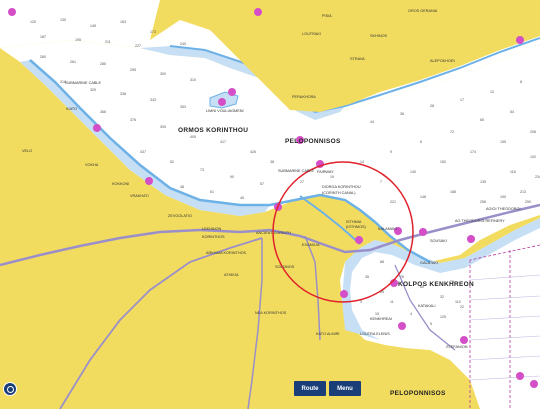 Image resolution: width=540 pixels, height=409 pixels. Describe the element at coordinates (153, 100) in the screenshot. I see `depth-sounding: 343` at that location.